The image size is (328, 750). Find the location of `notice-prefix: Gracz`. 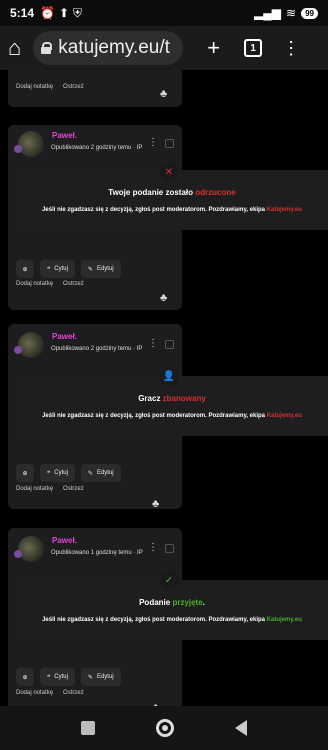

notice-prefix: Gracz is located at coordinates (150, 398).